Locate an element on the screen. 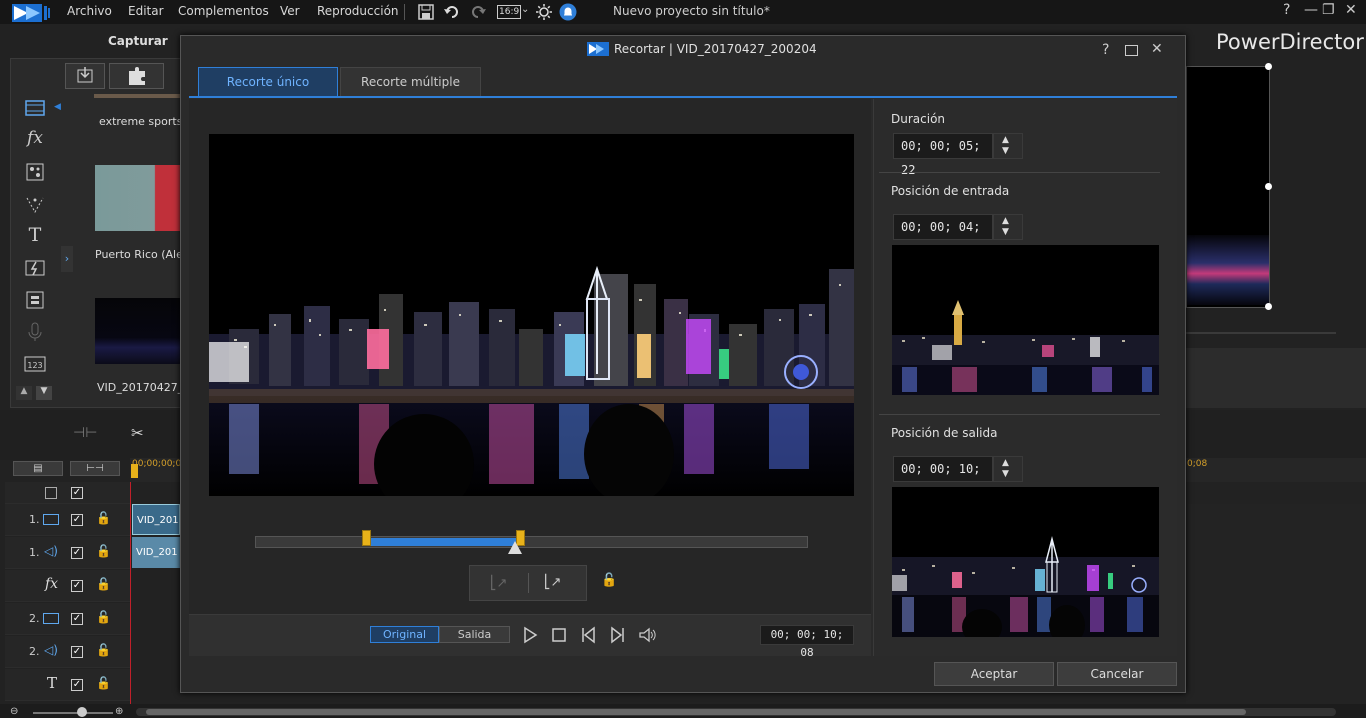 The image size is (1366, 718). scrollbar-thumb is located at coordinates (696, 712).